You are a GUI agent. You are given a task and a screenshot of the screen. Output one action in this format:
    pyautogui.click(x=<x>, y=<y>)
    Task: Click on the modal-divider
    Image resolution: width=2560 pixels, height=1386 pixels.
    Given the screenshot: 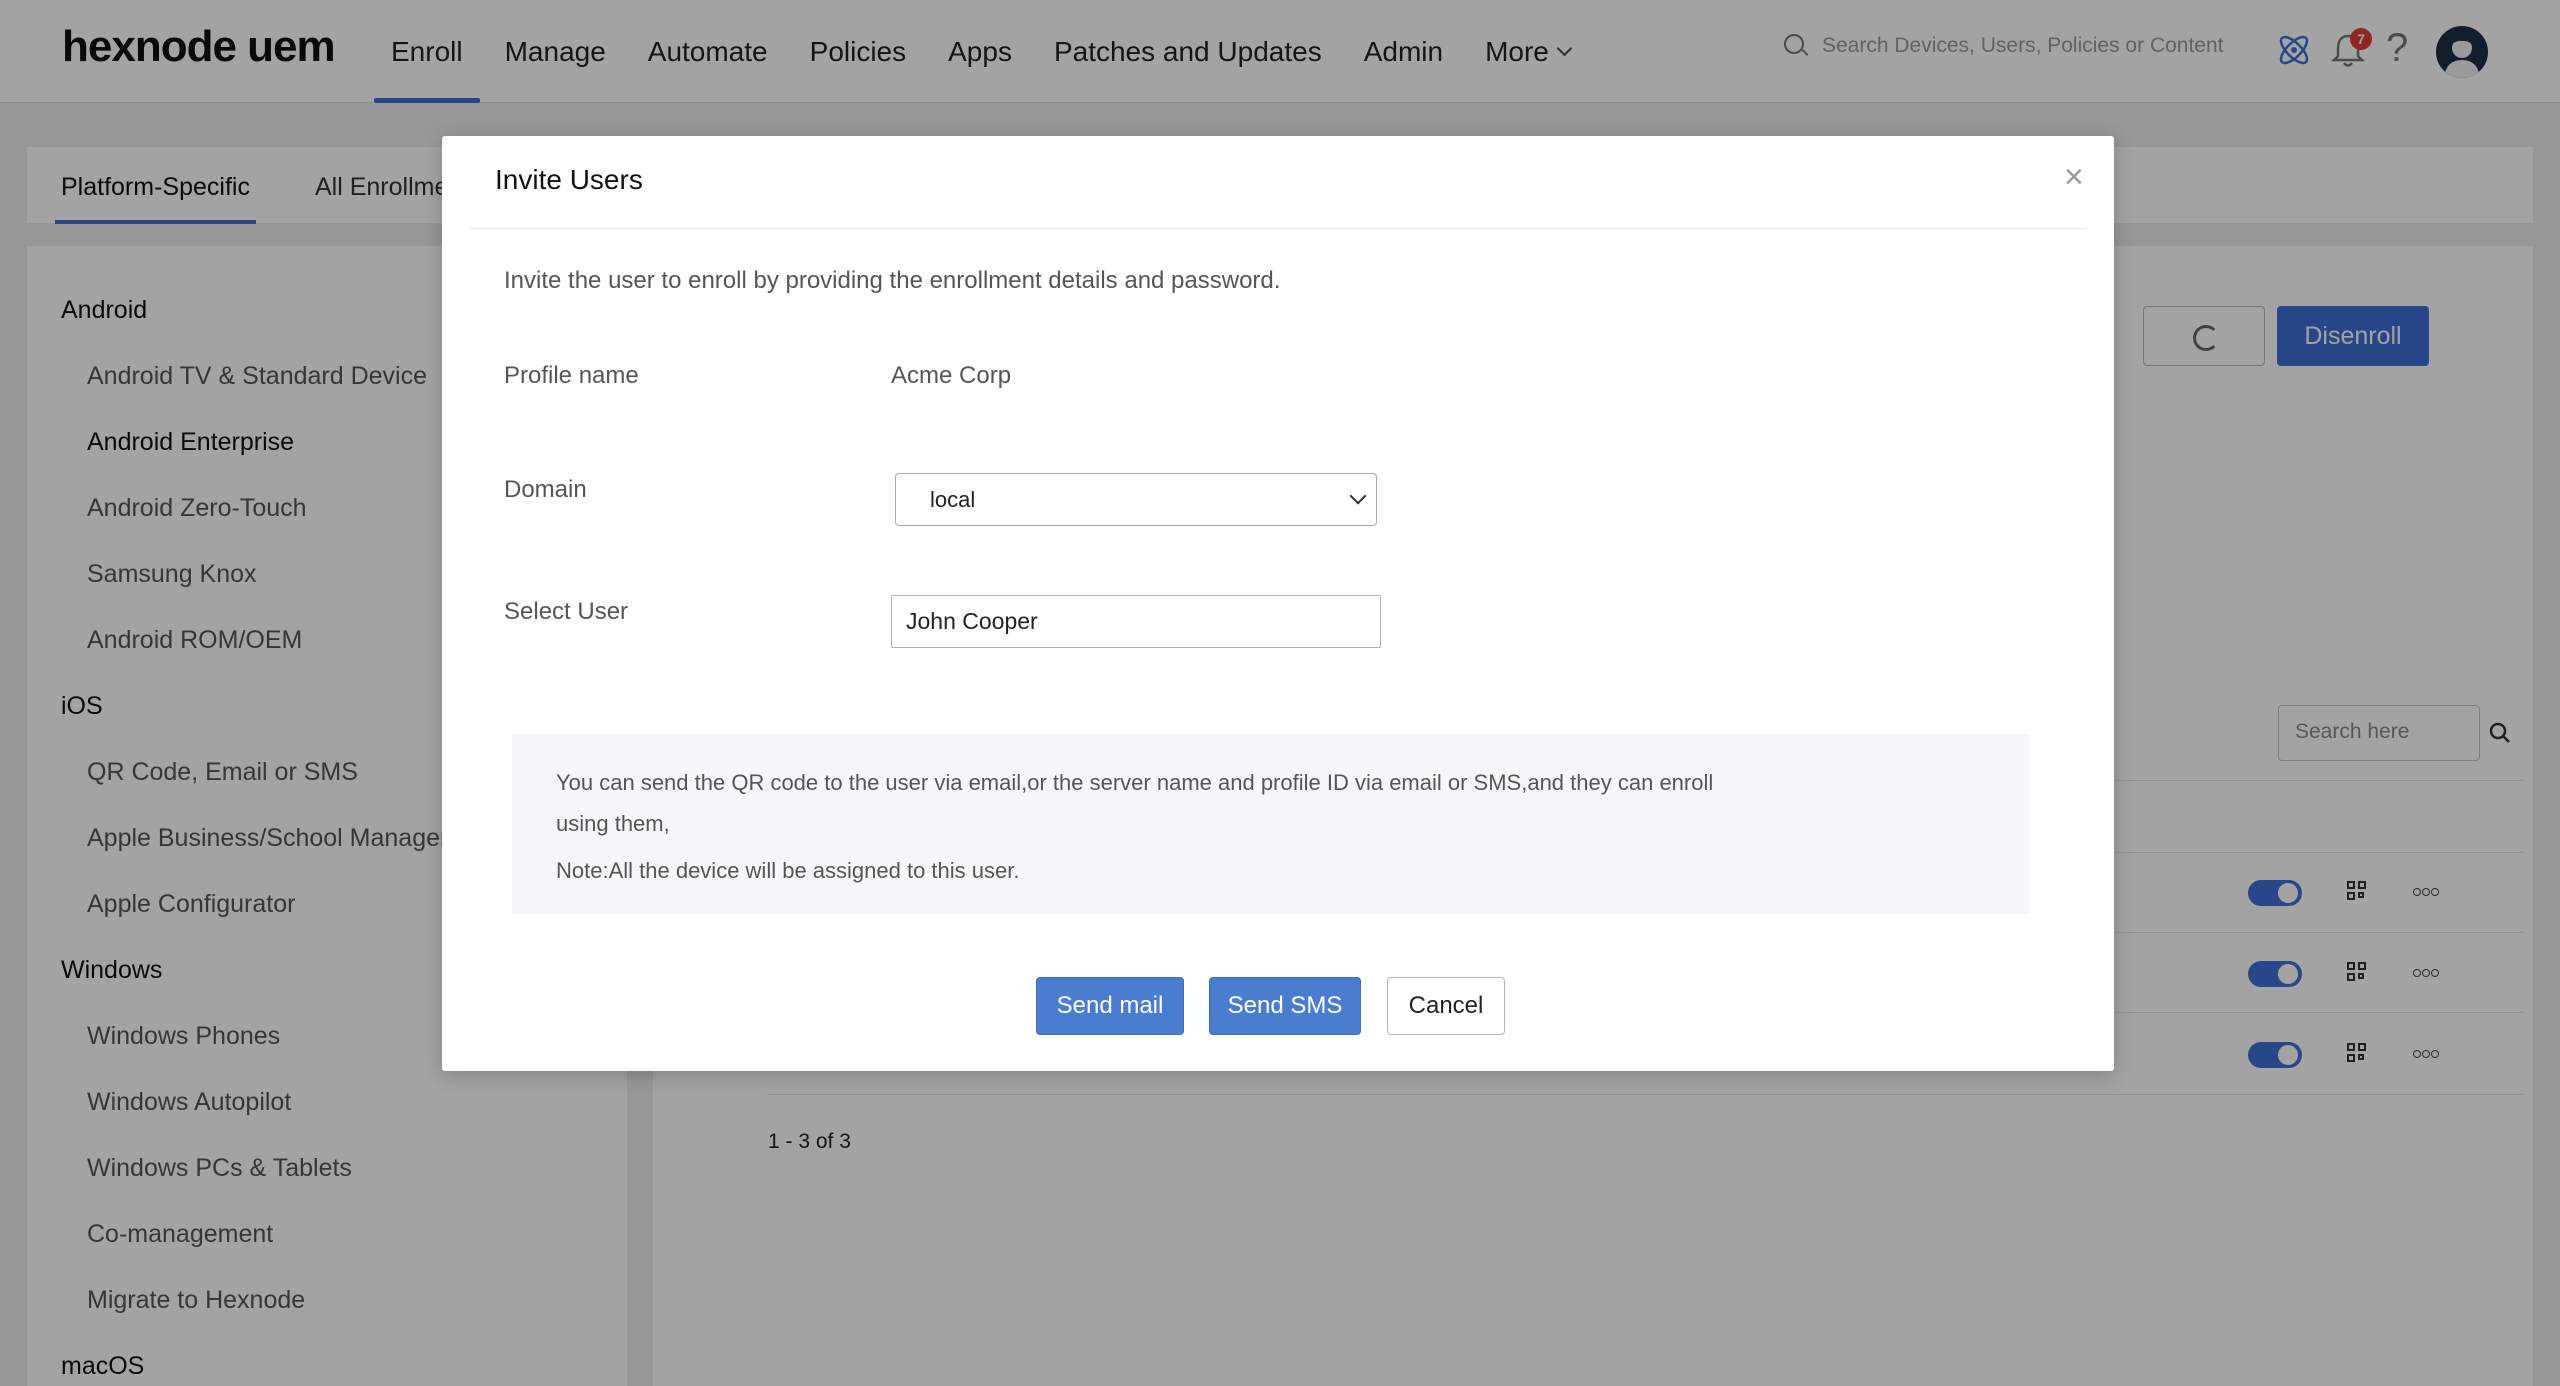 What is the action you would take?
    pyautogui.click(x=1278, y=228)
    